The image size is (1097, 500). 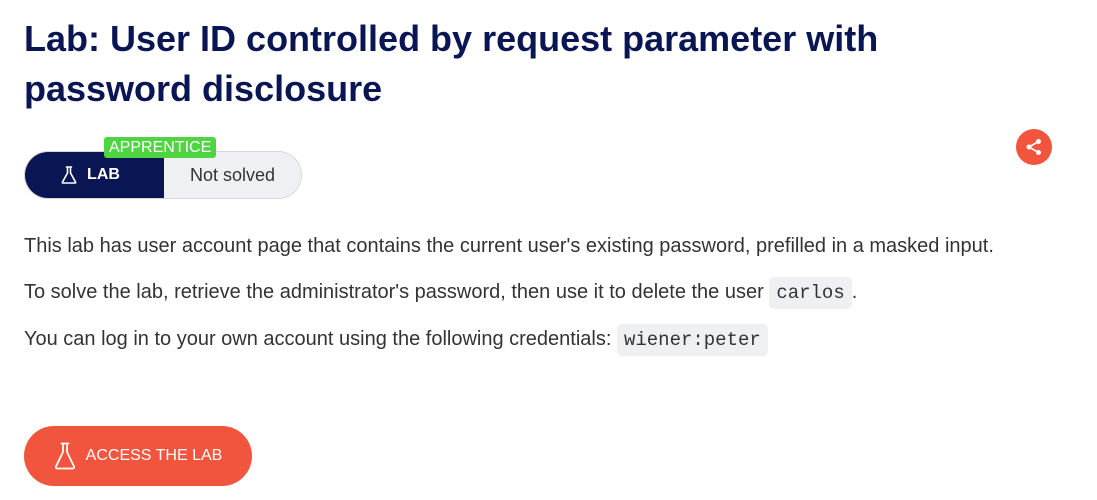 I want to click on access-lab-label: ACCESS THE LAB, so click(x=154, y=455).